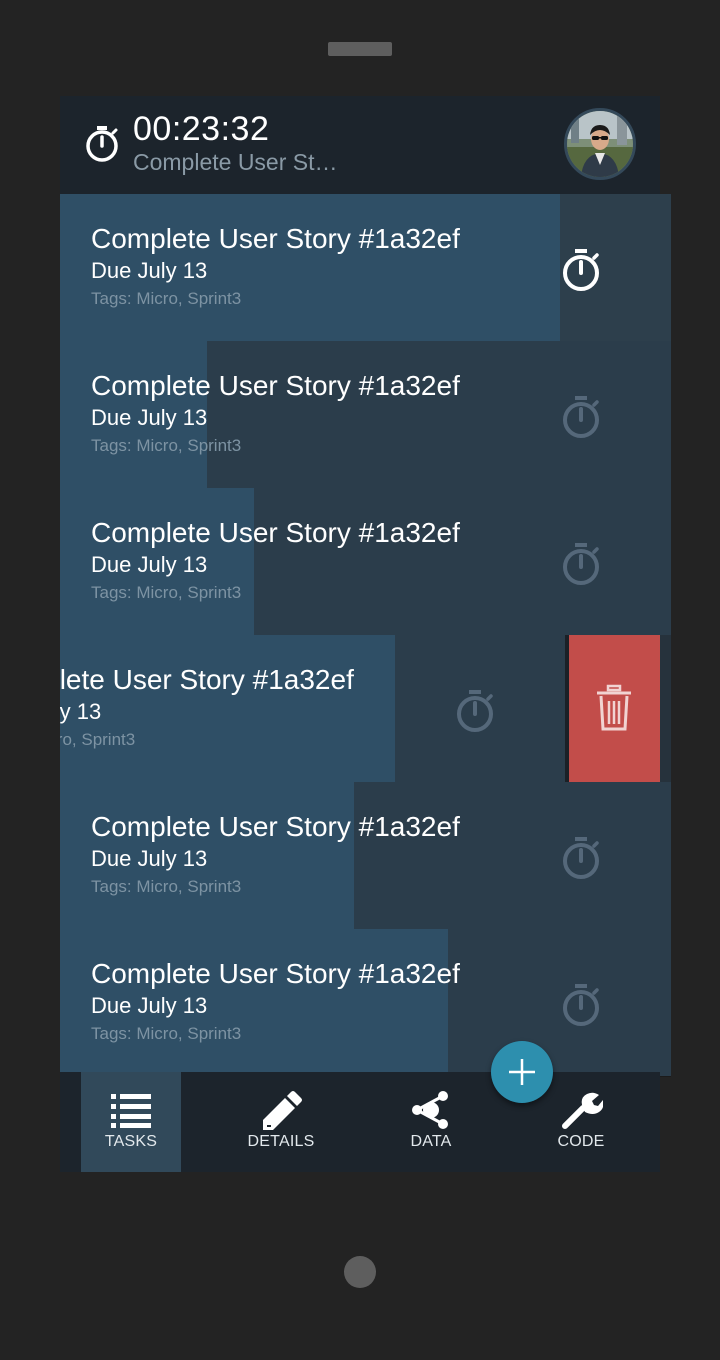 This screenshot has width=720, height=1360. Describe the element at coordinates (201, 129) in the screenshot. I see `elapsed-time: 00:23:32` at that location.